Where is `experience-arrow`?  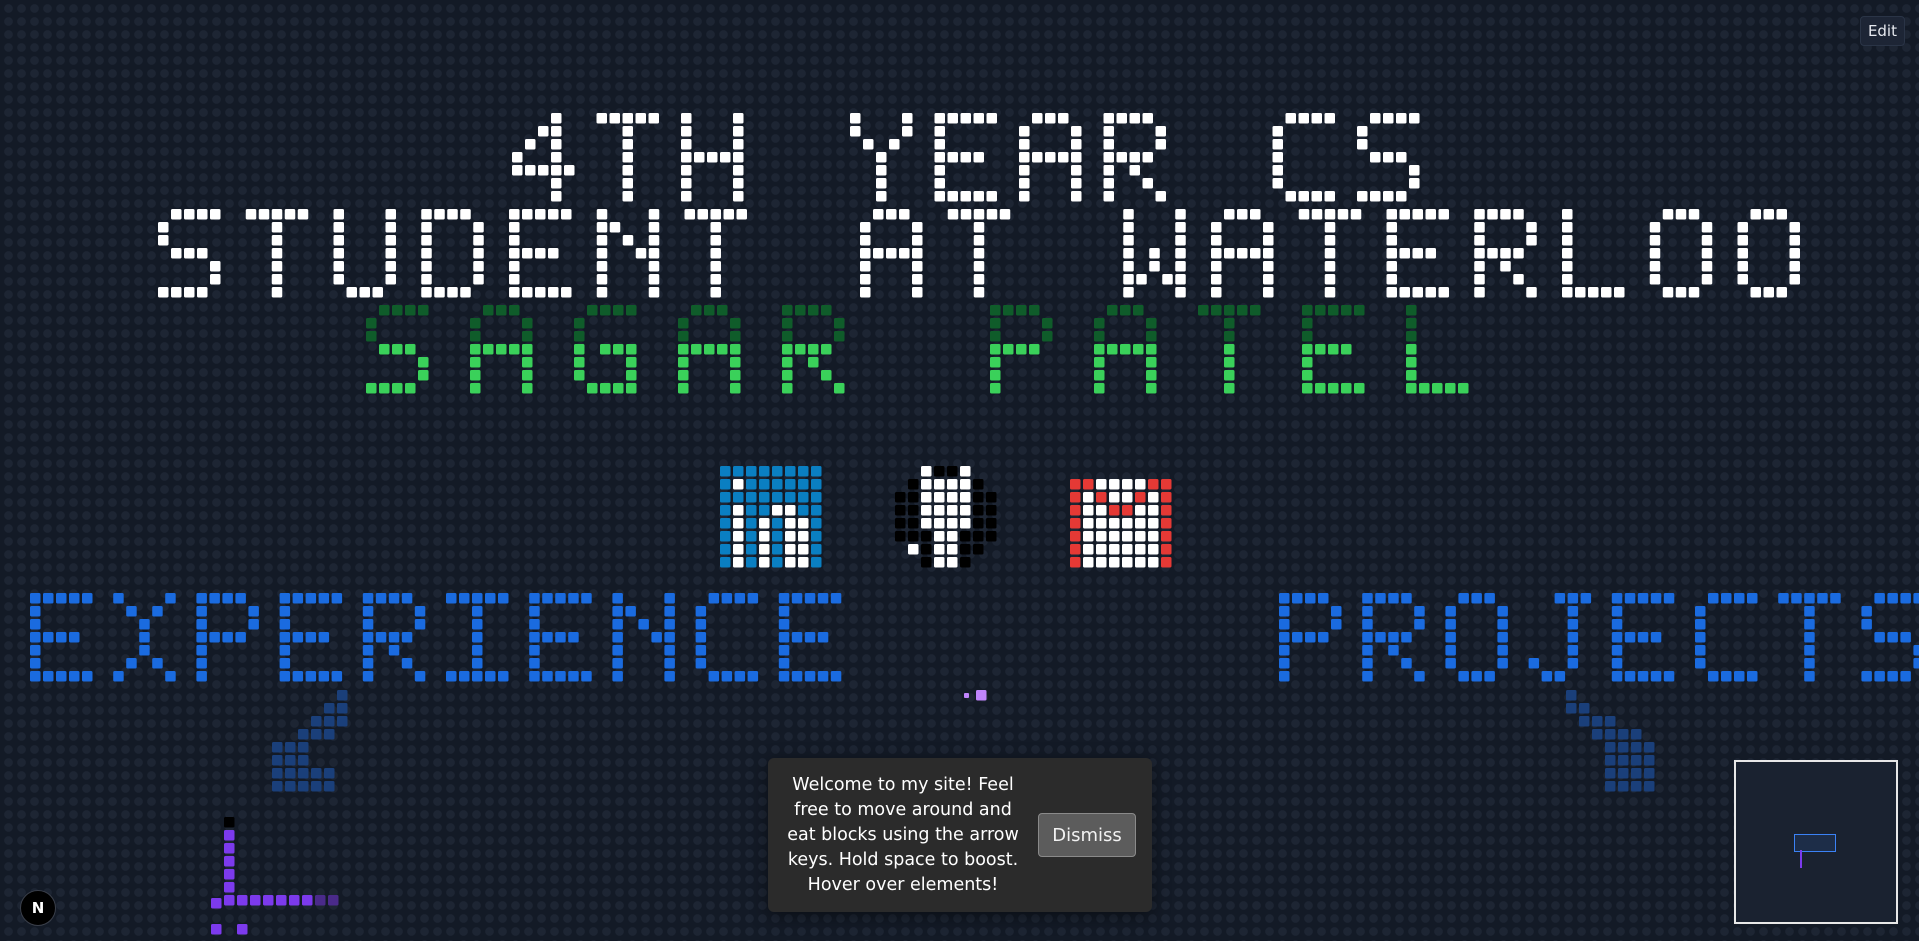 experience-arrow is located at coordinates (310, 741).